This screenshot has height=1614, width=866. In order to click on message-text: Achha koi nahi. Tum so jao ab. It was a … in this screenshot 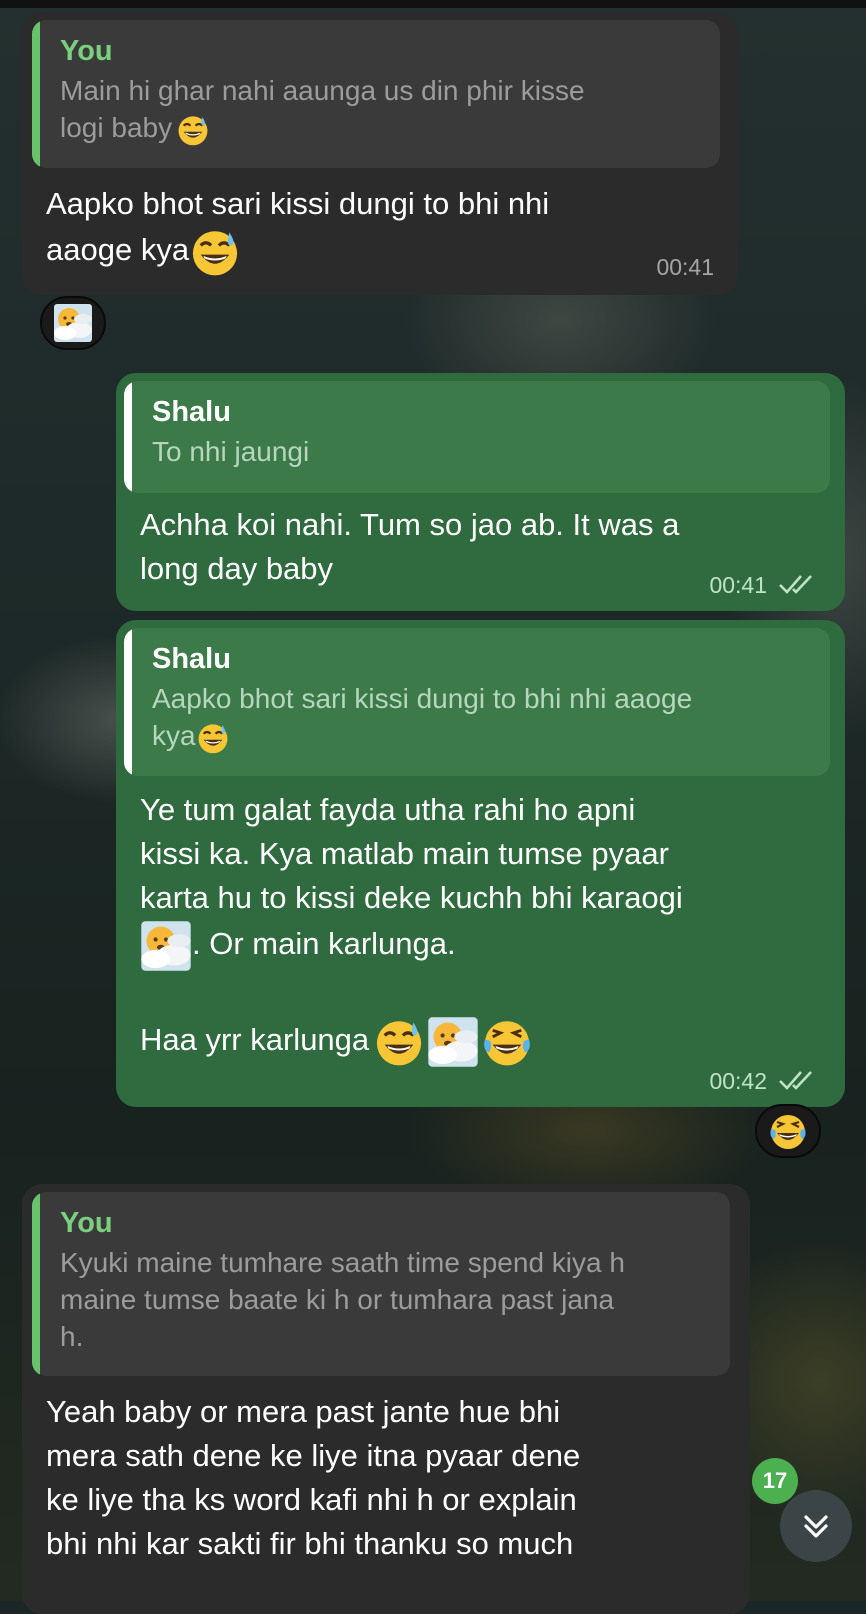, I will do `click(410, 546)`.